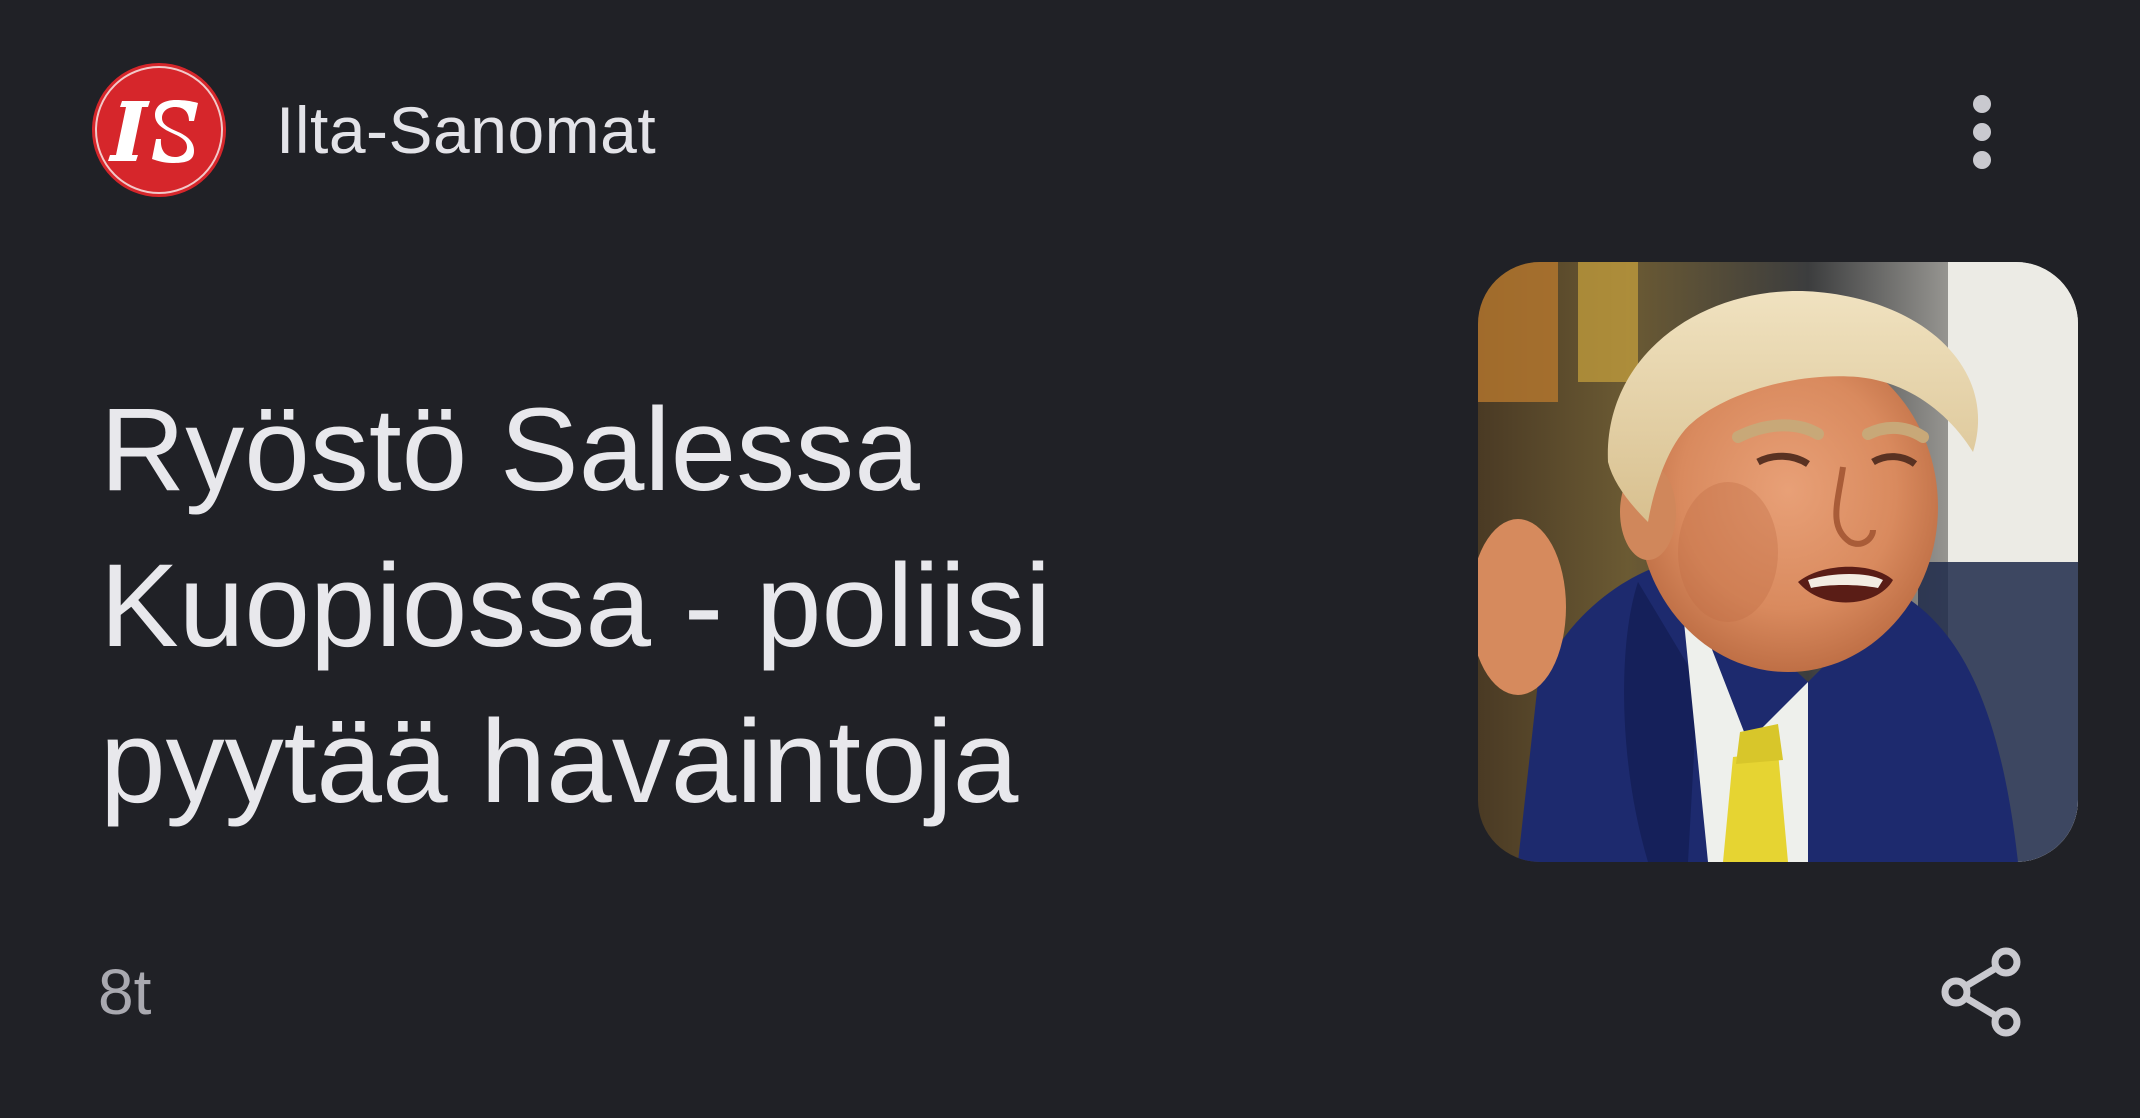  I want to click on source-logo, so click(159, 130).